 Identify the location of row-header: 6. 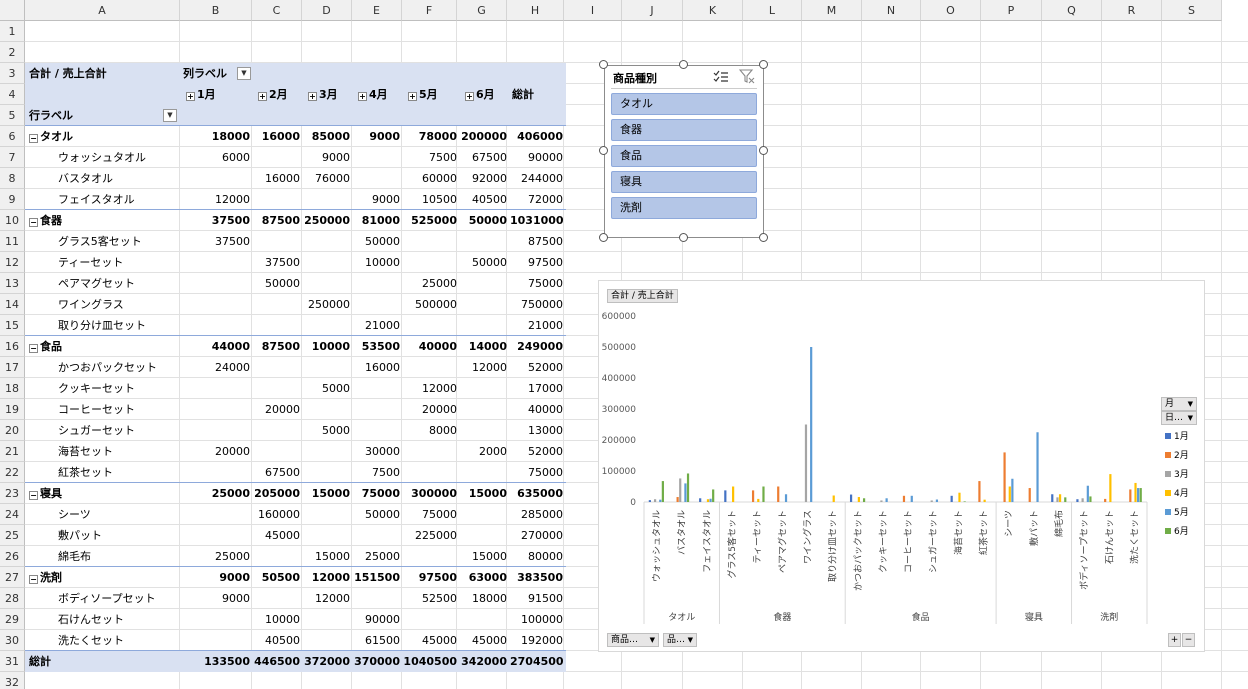
(12, 136).